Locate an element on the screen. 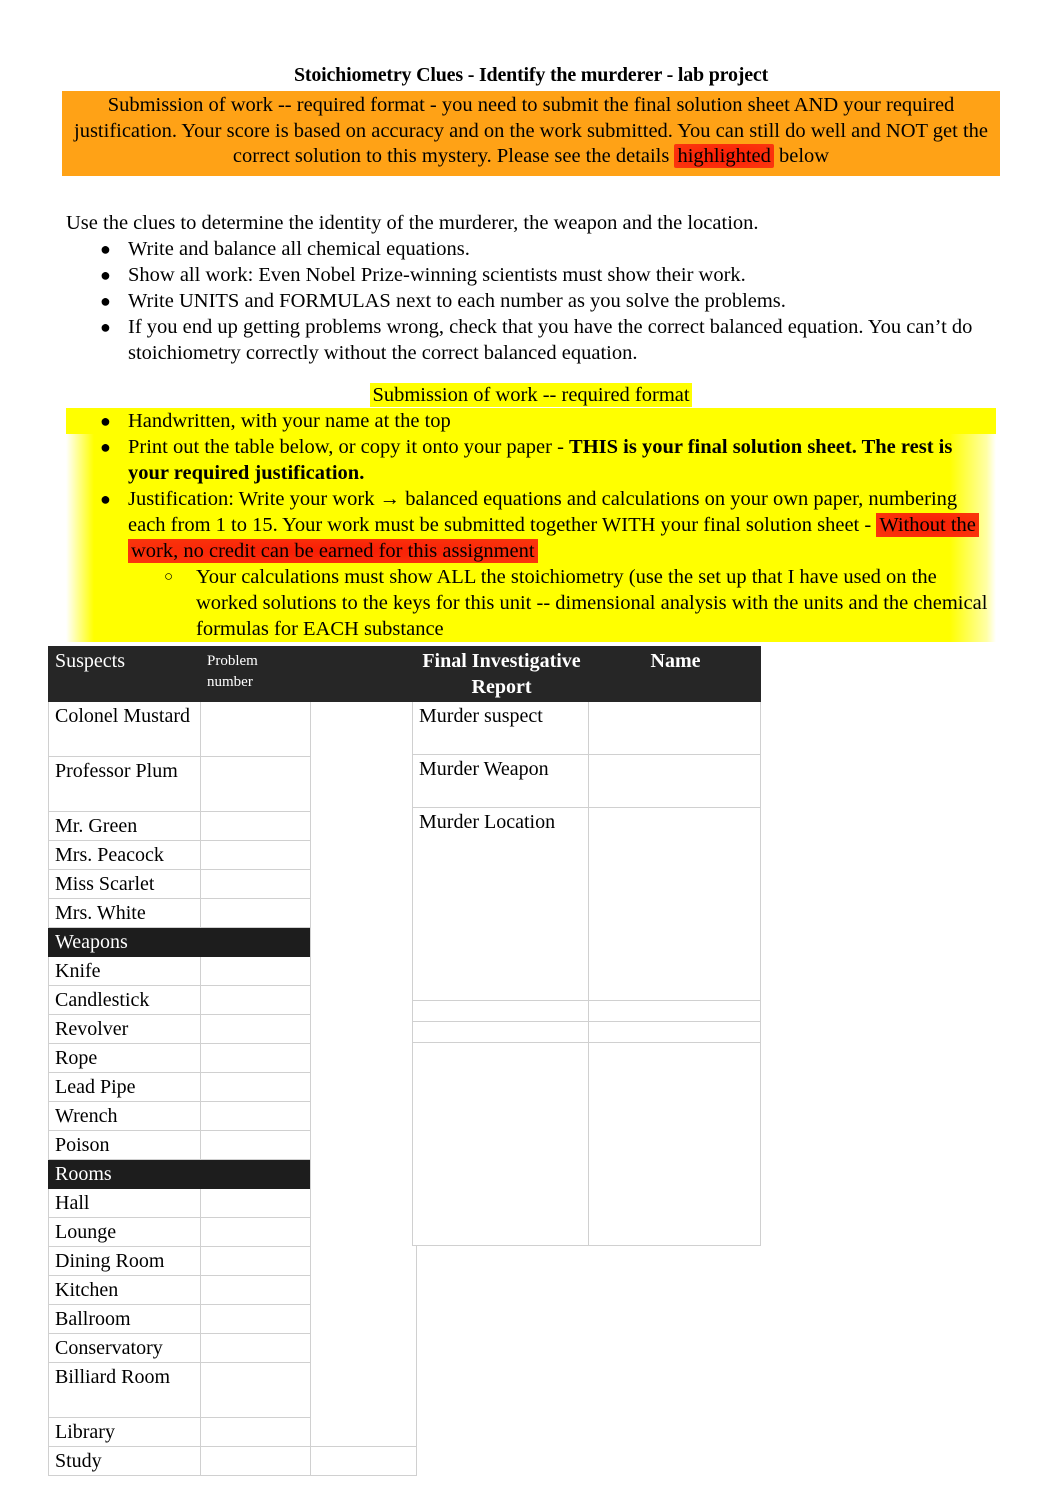 Image resolution: width=1062 pixels, height=1504 pixels. submission-heading-line: Submission of work -- required format is located at coordinates (531, 395).